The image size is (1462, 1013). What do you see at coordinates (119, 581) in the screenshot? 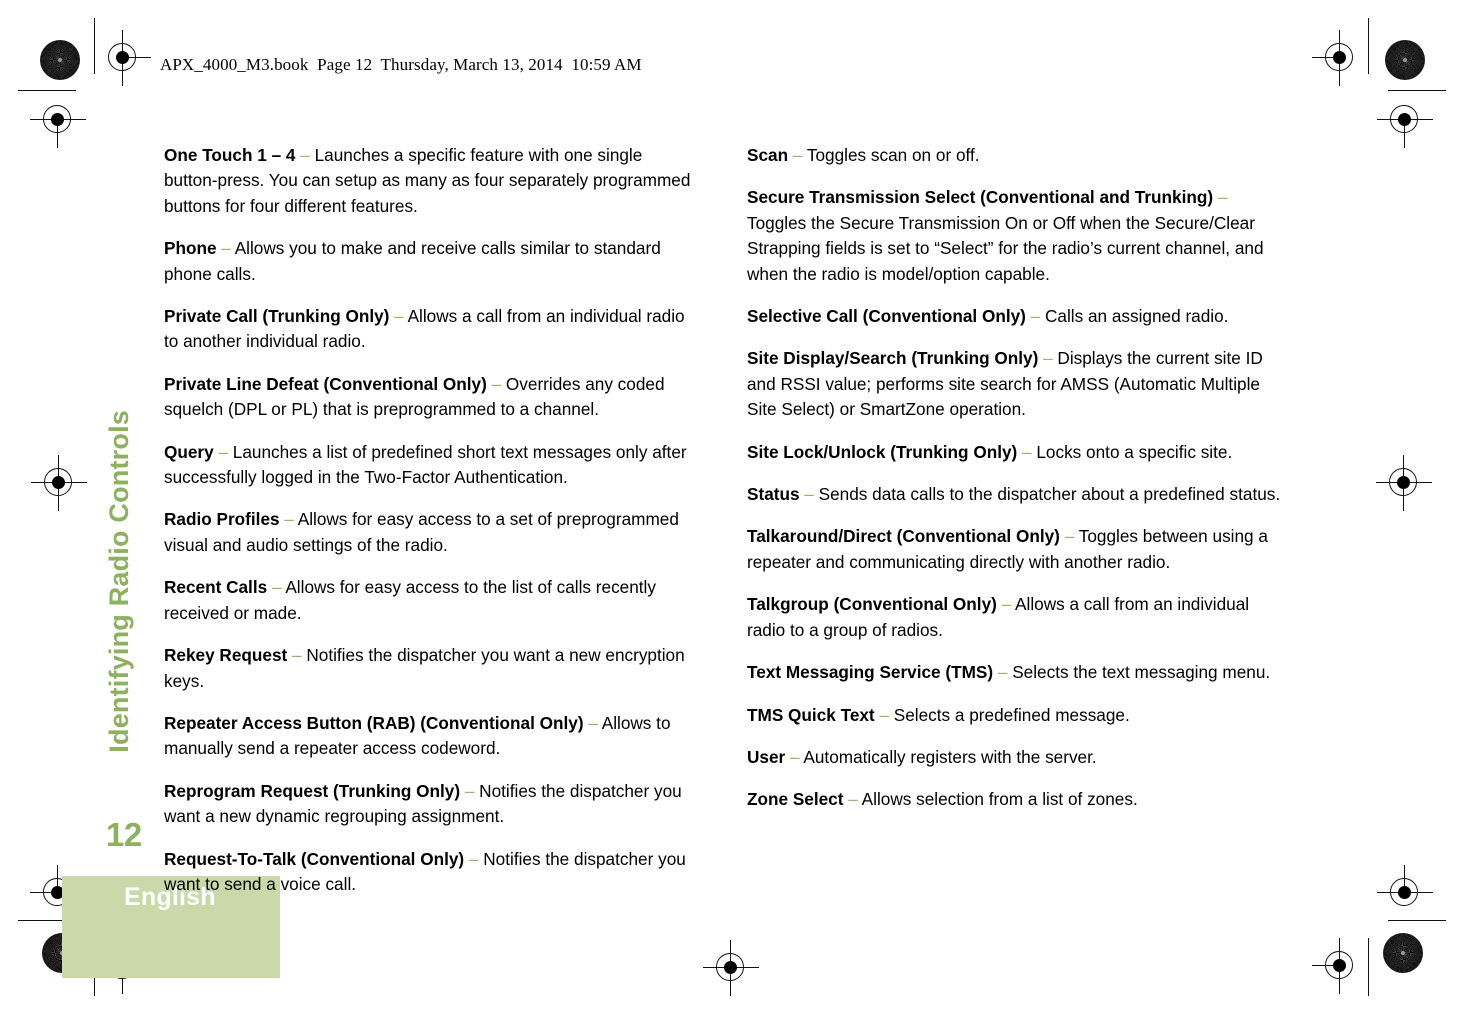
I see `chapter-title: Identifying Radio Controls` at bounding box center [119, 581].